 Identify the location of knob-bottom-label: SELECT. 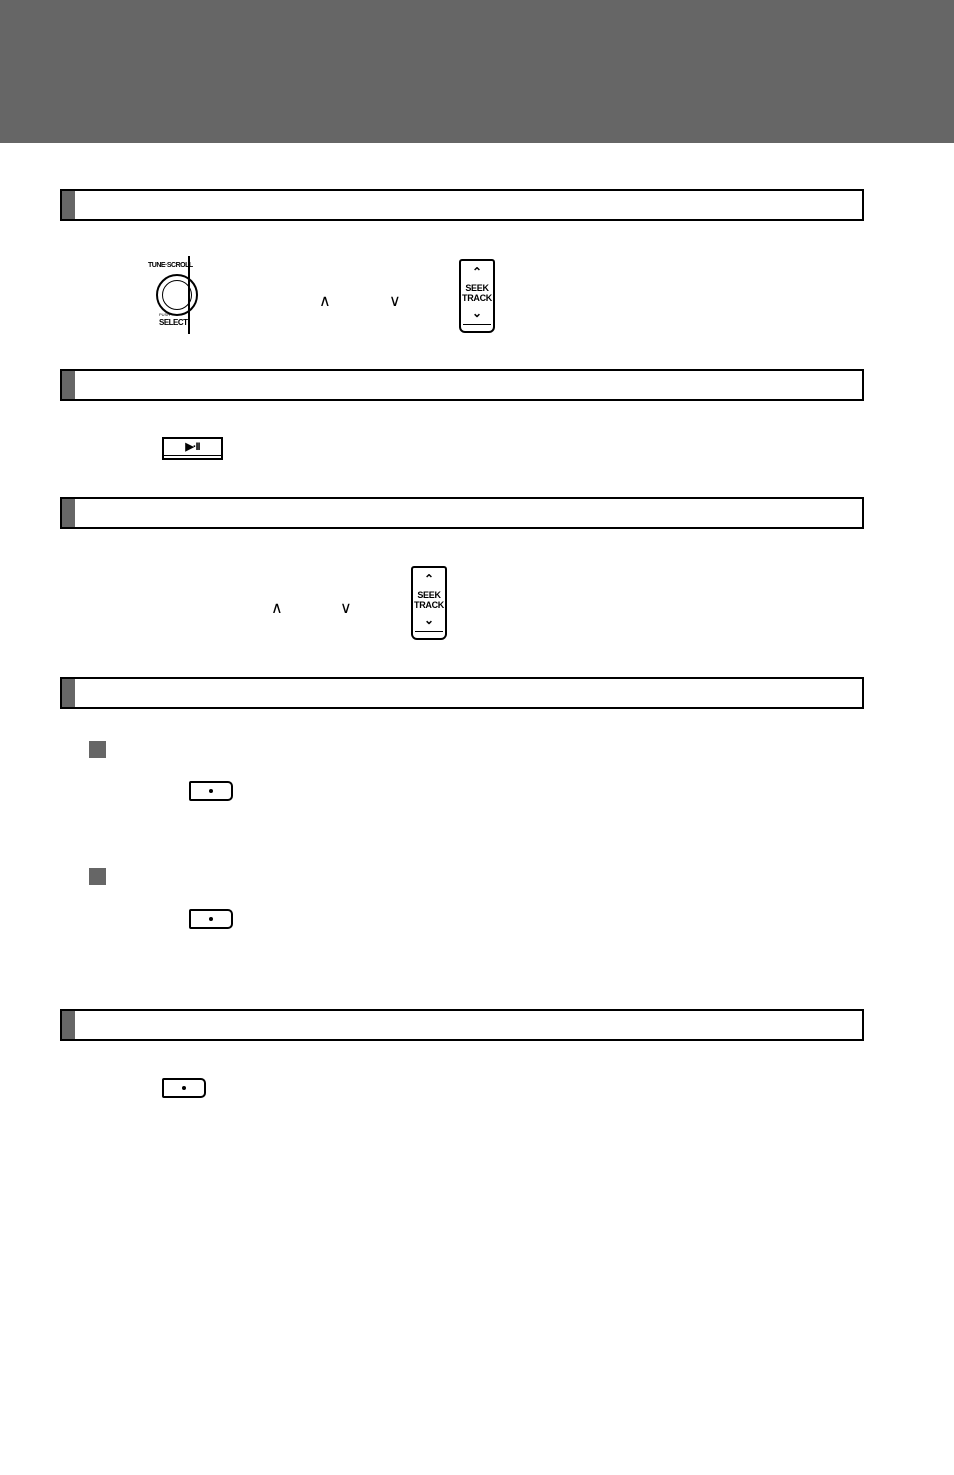
(173, 322).